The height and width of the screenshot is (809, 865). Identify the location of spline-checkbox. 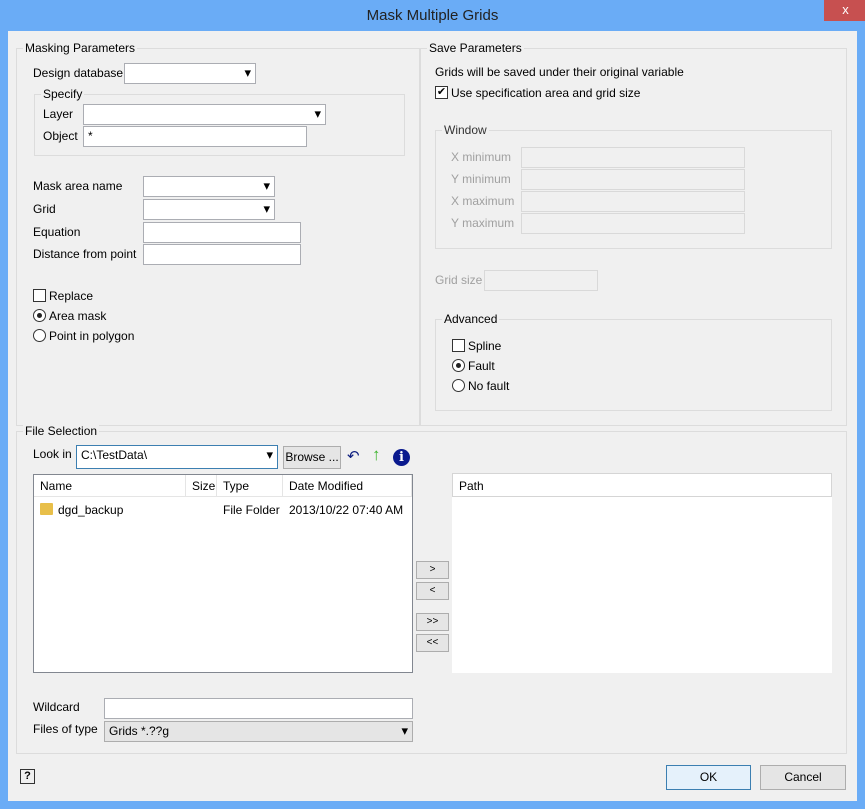
(458, 345).